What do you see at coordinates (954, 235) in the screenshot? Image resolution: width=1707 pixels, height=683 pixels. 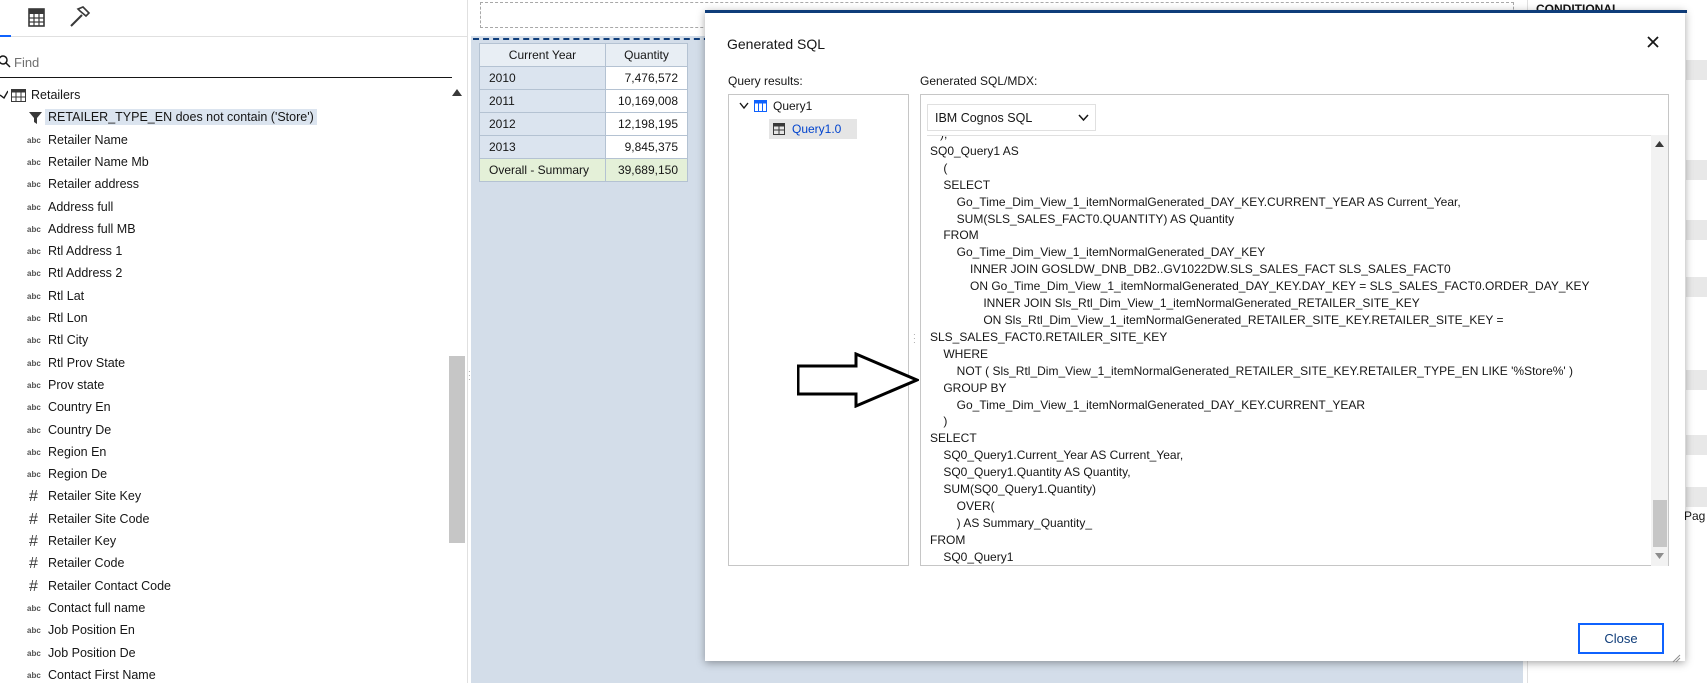 I see `sql-line: FROM` at bounding box center [954, 235].